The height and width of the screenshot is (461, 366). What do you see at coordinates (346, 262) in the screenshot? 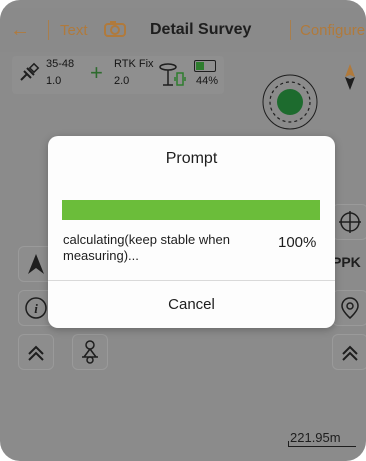
I see `ppk-button: PPK` at bounding box center [346, 262].